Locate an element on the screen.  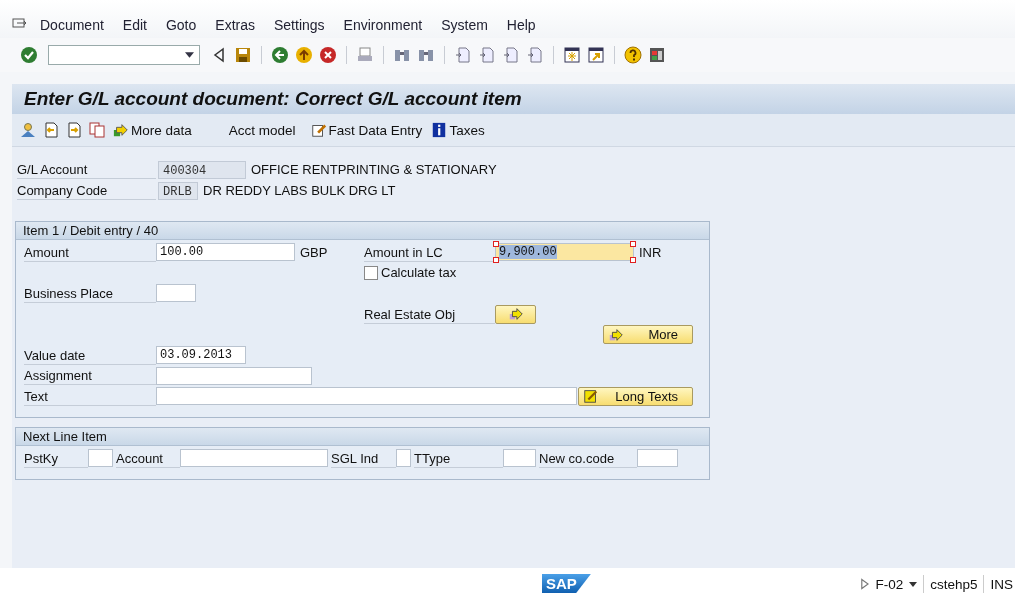
group-title: Item 1 / Debit entry / 40 is located at coordinates (362, 231).